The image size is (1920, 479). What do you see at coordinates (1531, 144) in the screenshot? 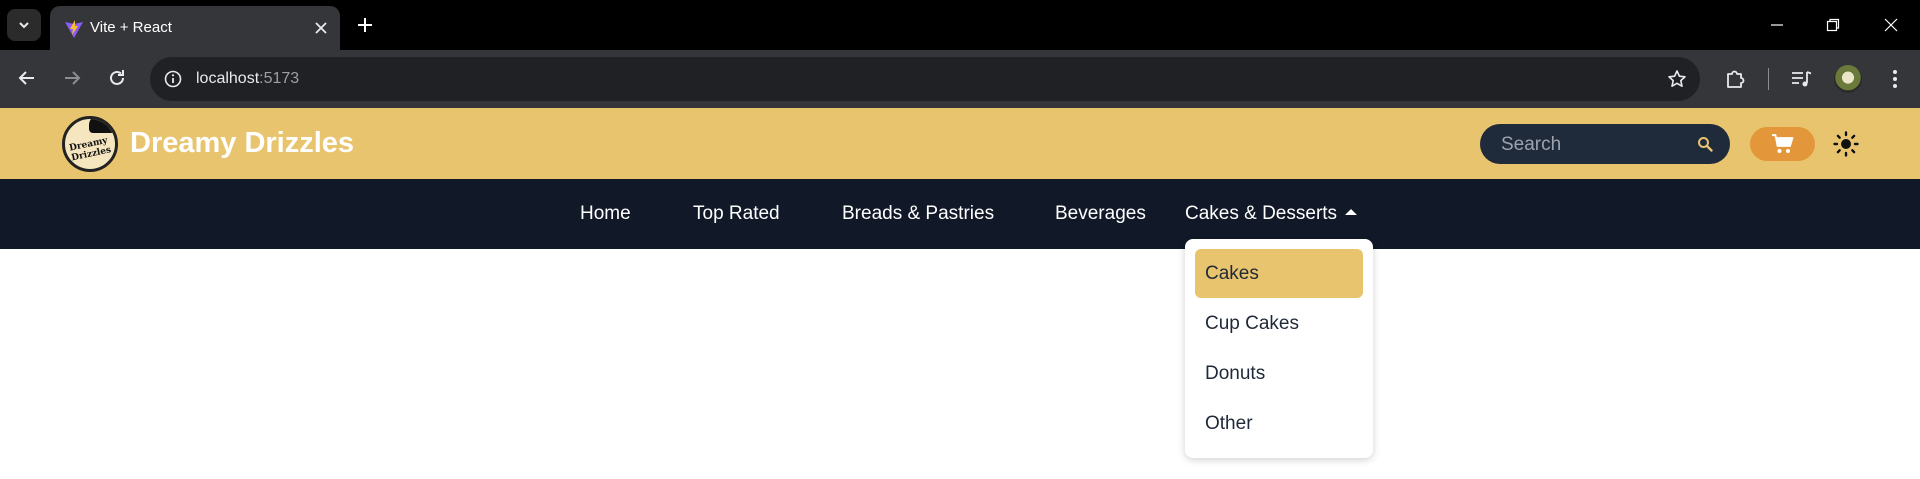
I see `search-placeholder: Search` at bounding box center [1531, 144].